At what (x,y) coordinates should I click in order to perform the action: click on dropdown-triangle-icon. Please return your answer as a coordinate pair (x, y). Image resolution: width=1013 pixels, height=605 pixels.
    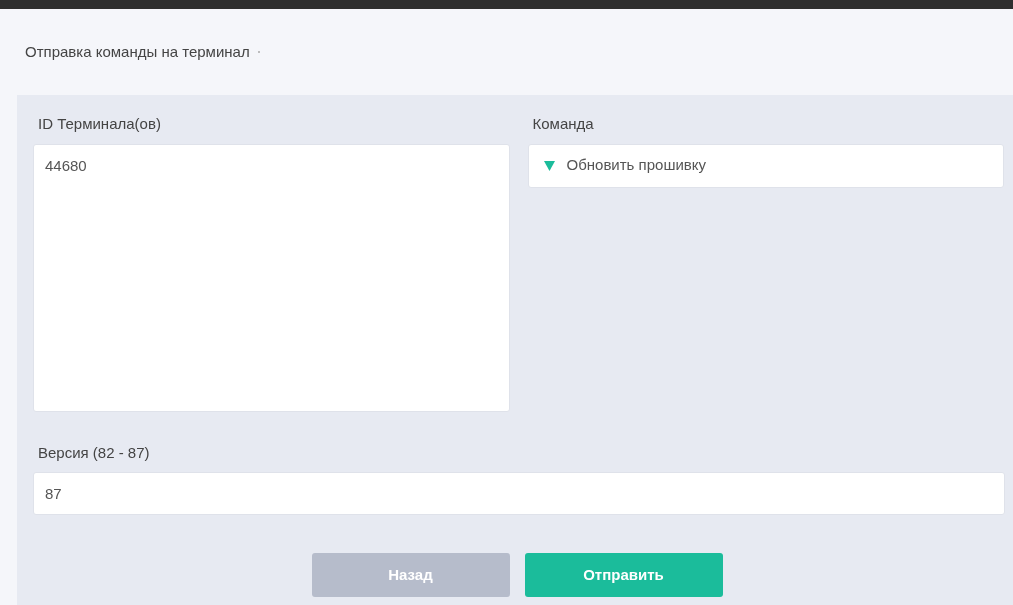
    Looking at the image, I should click on (549, 165).